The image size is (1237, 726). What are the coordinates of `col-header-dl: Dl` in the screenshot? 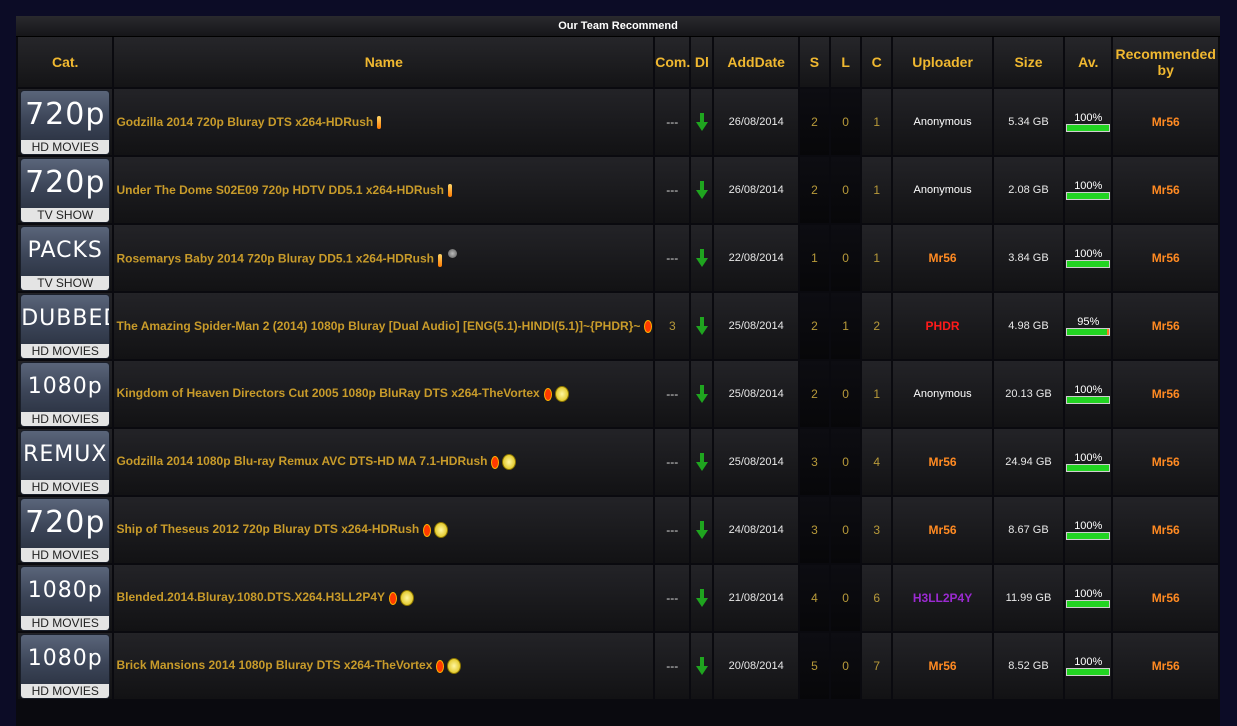 It's located at (702, 62).